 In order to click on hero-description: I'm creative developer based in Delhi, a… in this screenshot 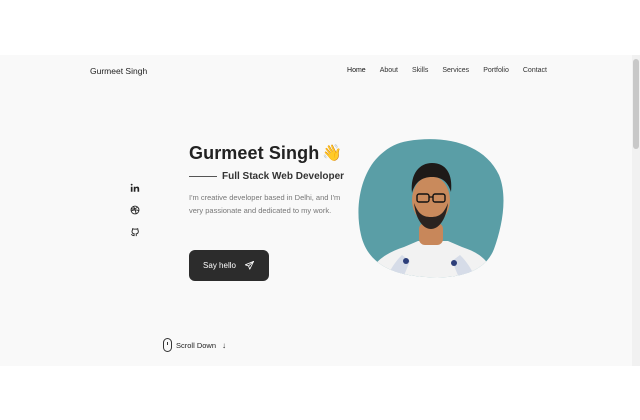, I will do `click(265, 204)`.